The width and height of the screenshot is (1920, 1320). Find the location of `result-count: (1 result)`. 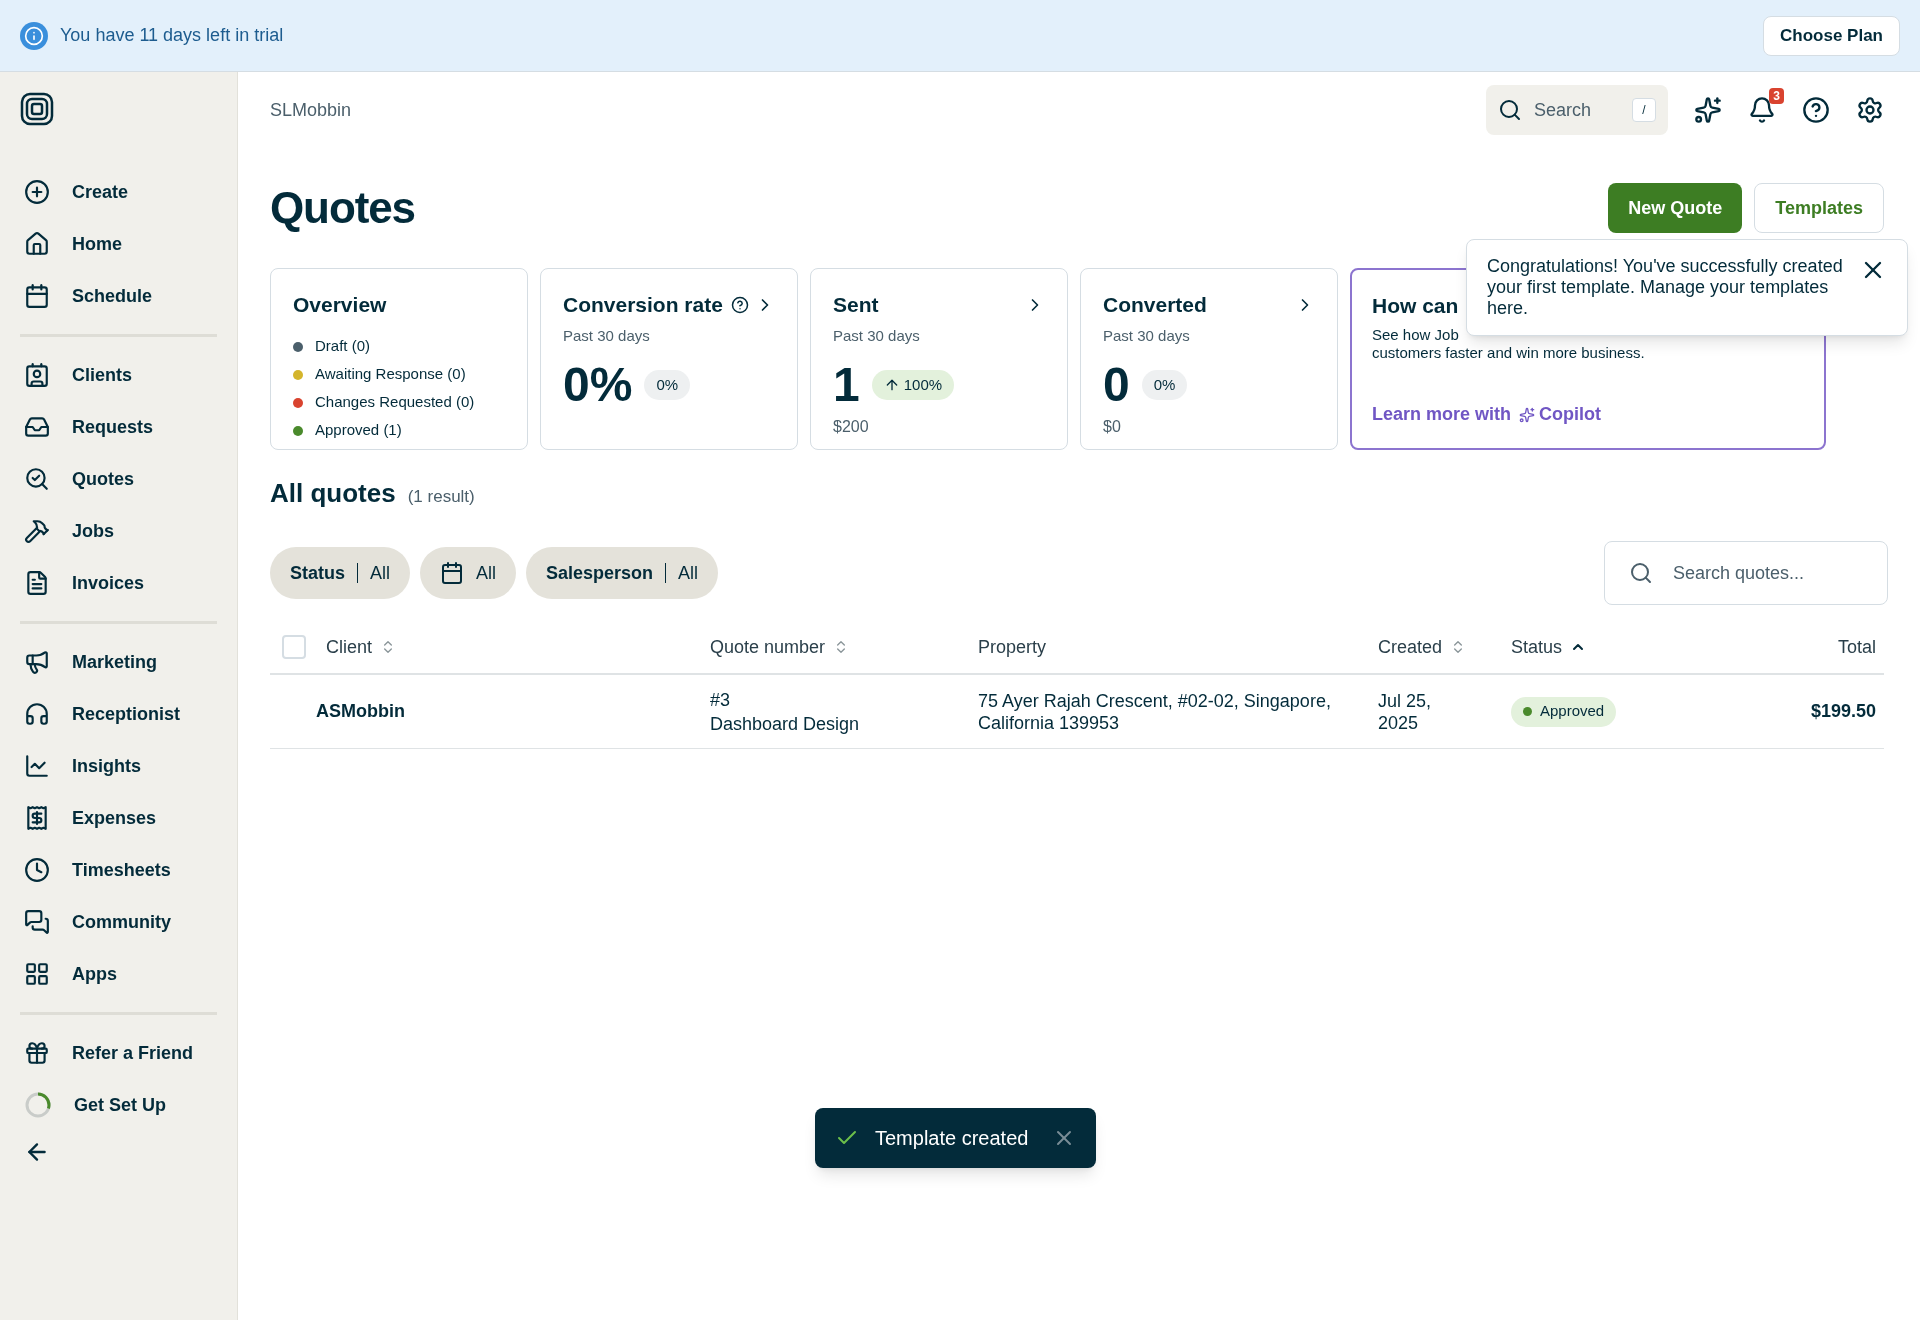

result-count: (1 result) is located at coordinates (441, 497).